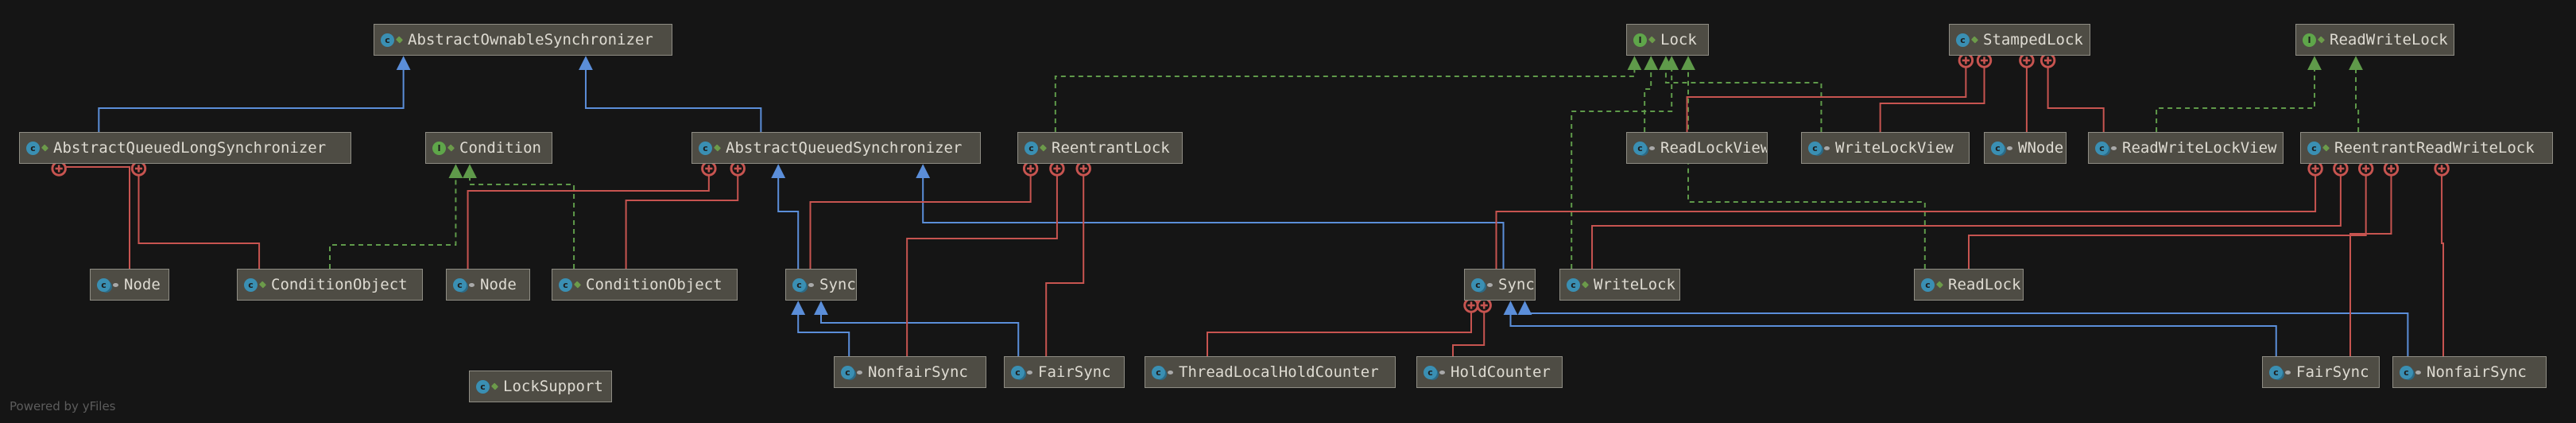  What do you see at coordinates (2020, 40) in the screenshot?
I see `node-stamped-lock: c StampedLock` at bounding box center [2020, 40].